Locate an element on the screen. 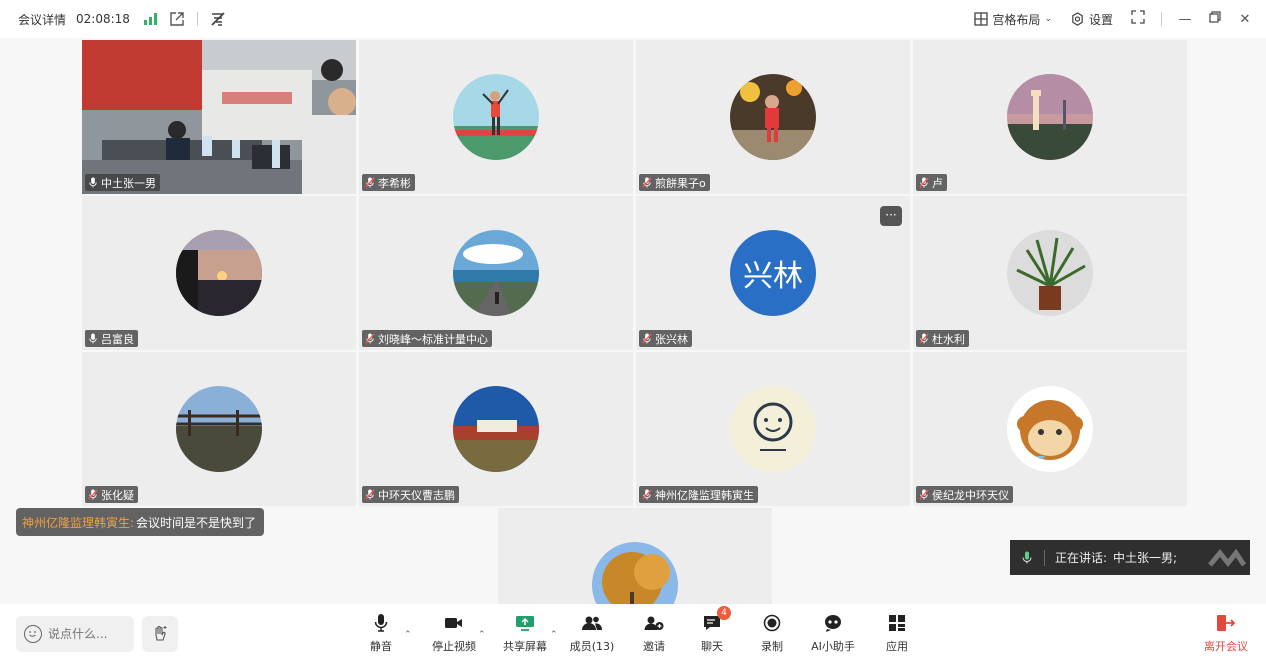 This screenshot has height=666, width=1266. stop-video-label: 停止视频 is located at coordinates (454, 646).